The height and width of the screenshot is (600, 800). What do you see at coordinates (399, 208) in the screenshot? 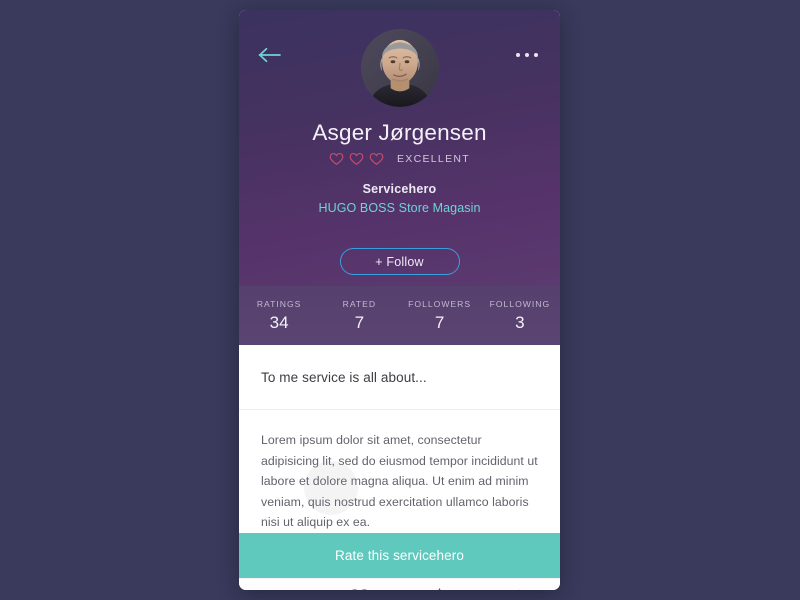
I see `company-link: HUGO BOSS Store Magasin` at bounding box center [399, 208].